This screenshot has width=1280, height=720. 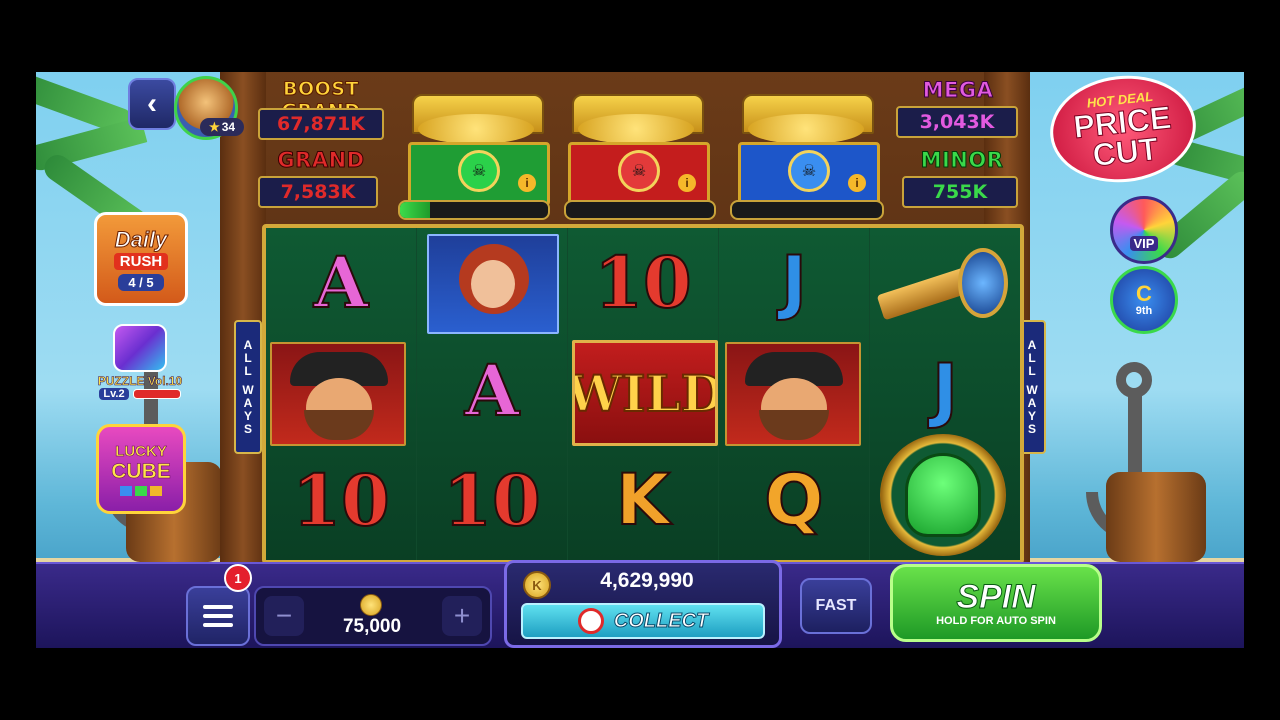 What do you see at coordinates (321, 160) in the screenshot?
I see `jackpot-grand-label: GRAND` at bounding box center [321, 160].